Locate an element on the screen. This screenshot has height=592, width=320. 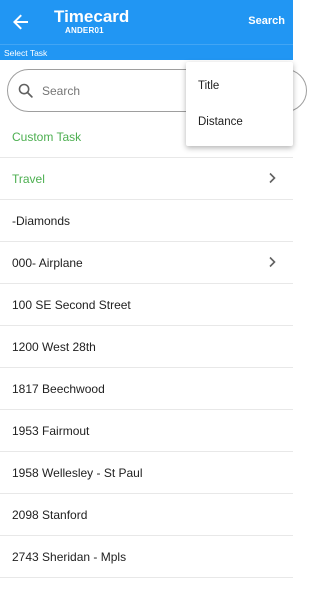
list-item: 1817 Beechwood is located at coordinates (146, 389).